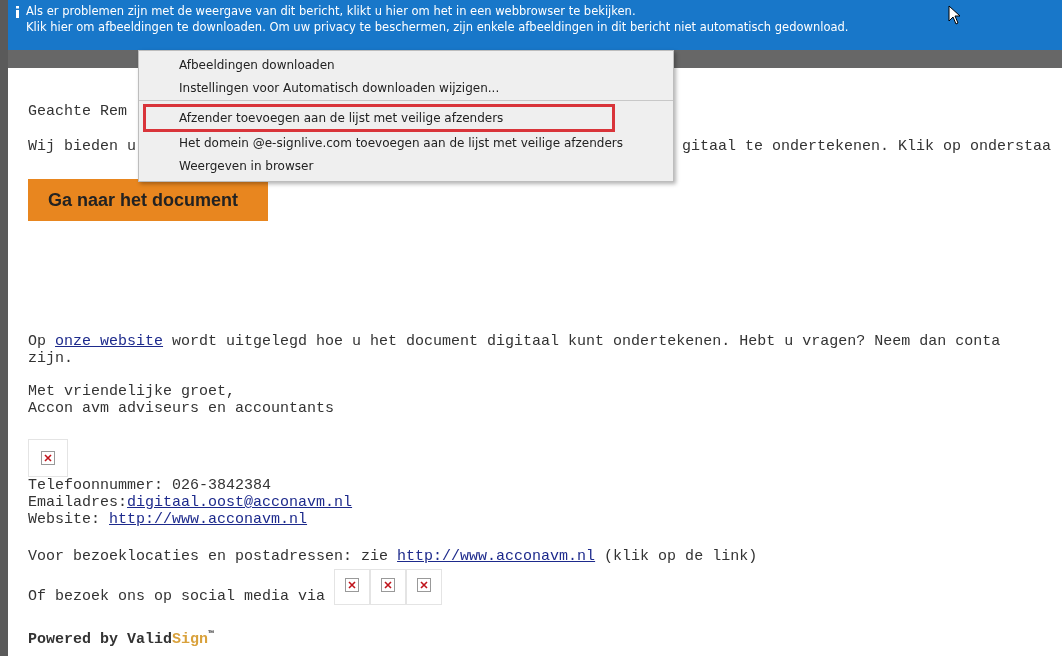 The width and height of the screenshot is (1062, 656). Describe the element at coordinates (82, 146) in the screenshot. I see `body-text: Wij bieden u` at that location.